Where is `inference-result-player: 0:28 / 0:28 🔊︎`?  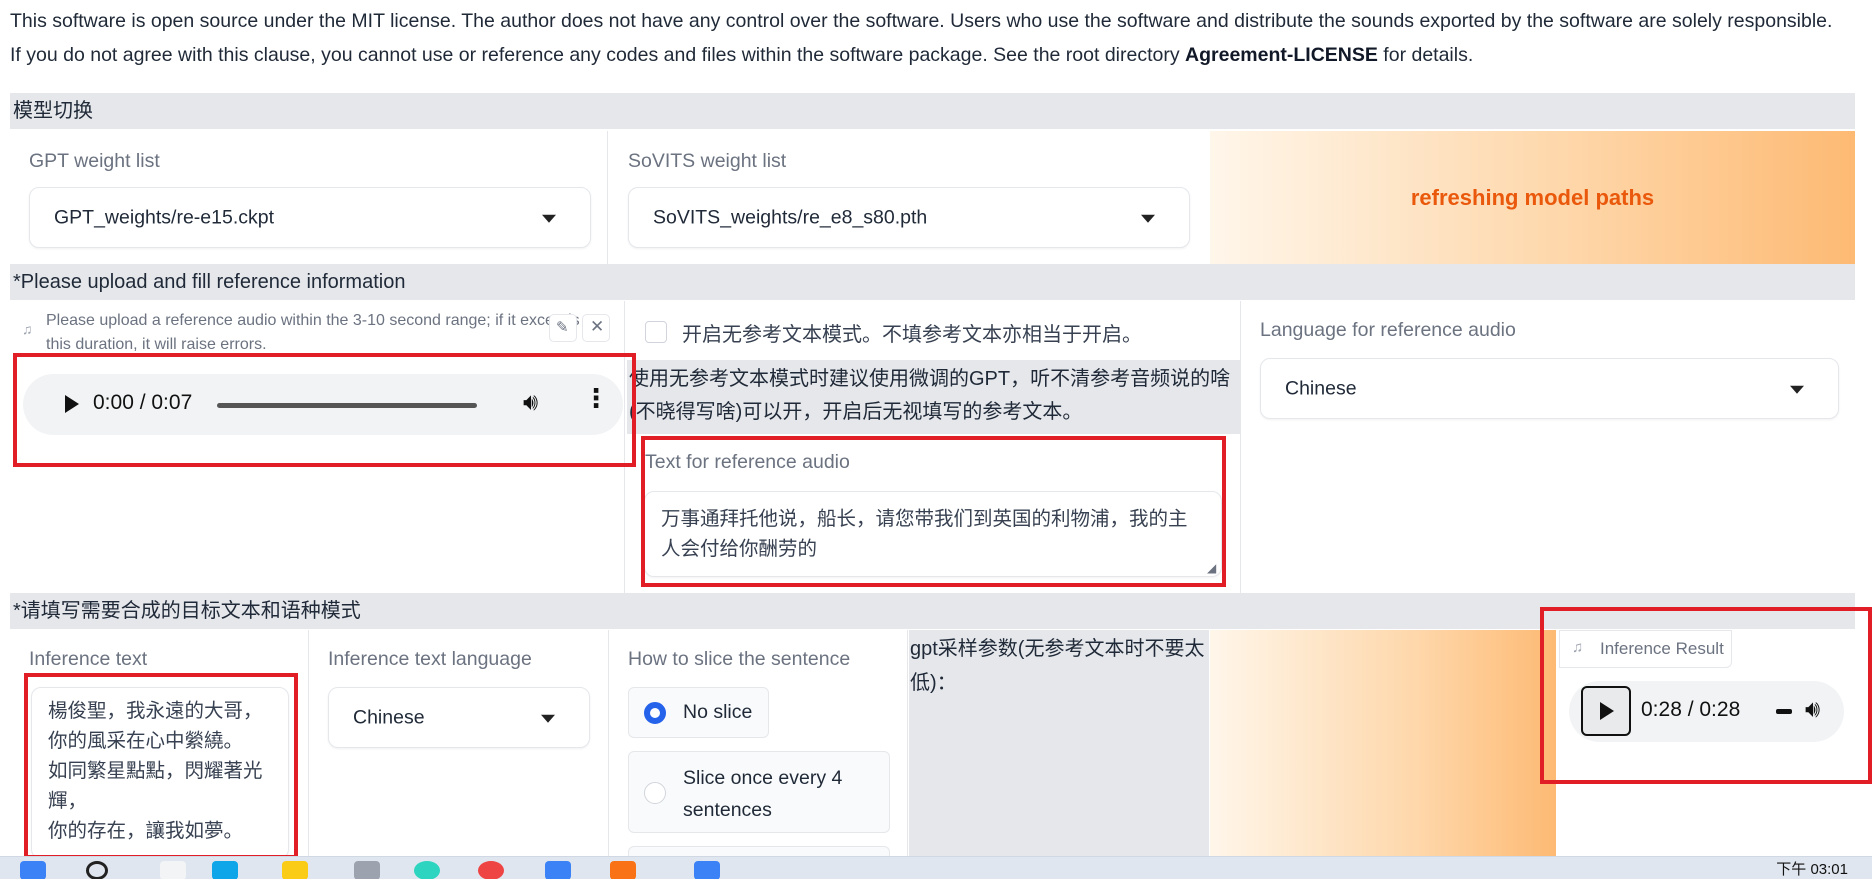 inference-result-player: 0:28 / 0:28 🔊︎ is located at coordinates (1706, 711).